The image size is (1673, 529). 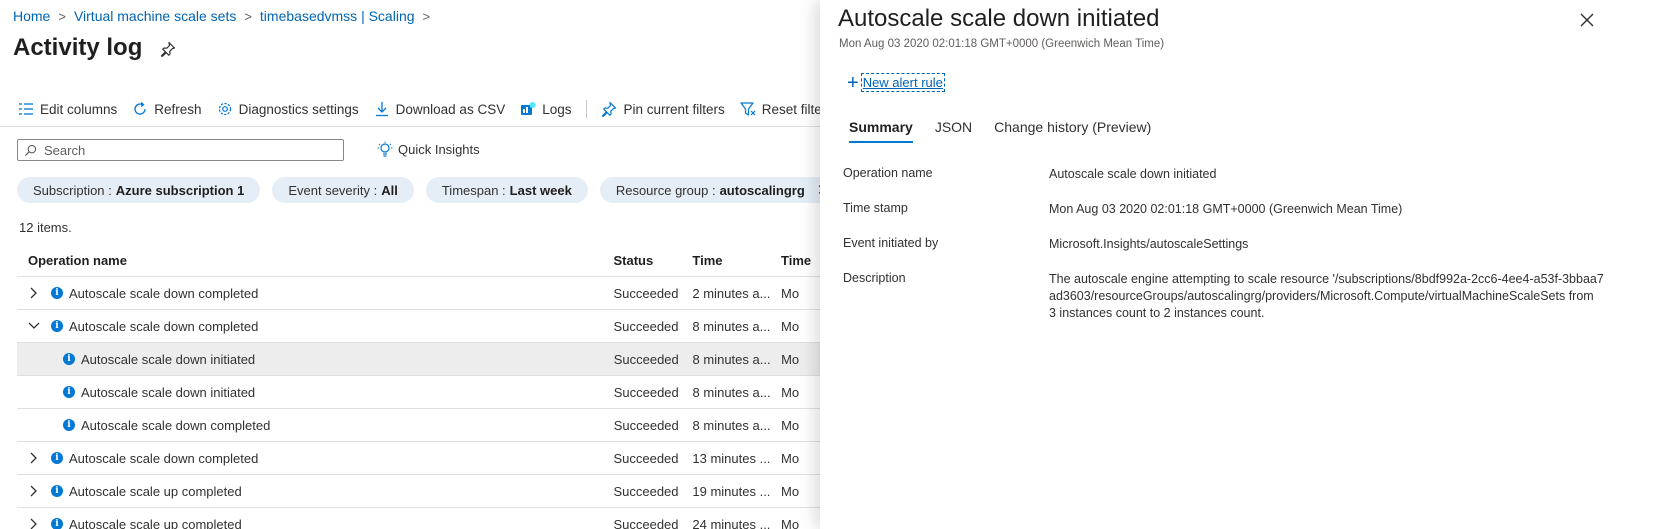 What do you see at coordinates (875, 208) in the screenshot?
I see `detail-label: Time stamp` at bounding box center [875, 208].